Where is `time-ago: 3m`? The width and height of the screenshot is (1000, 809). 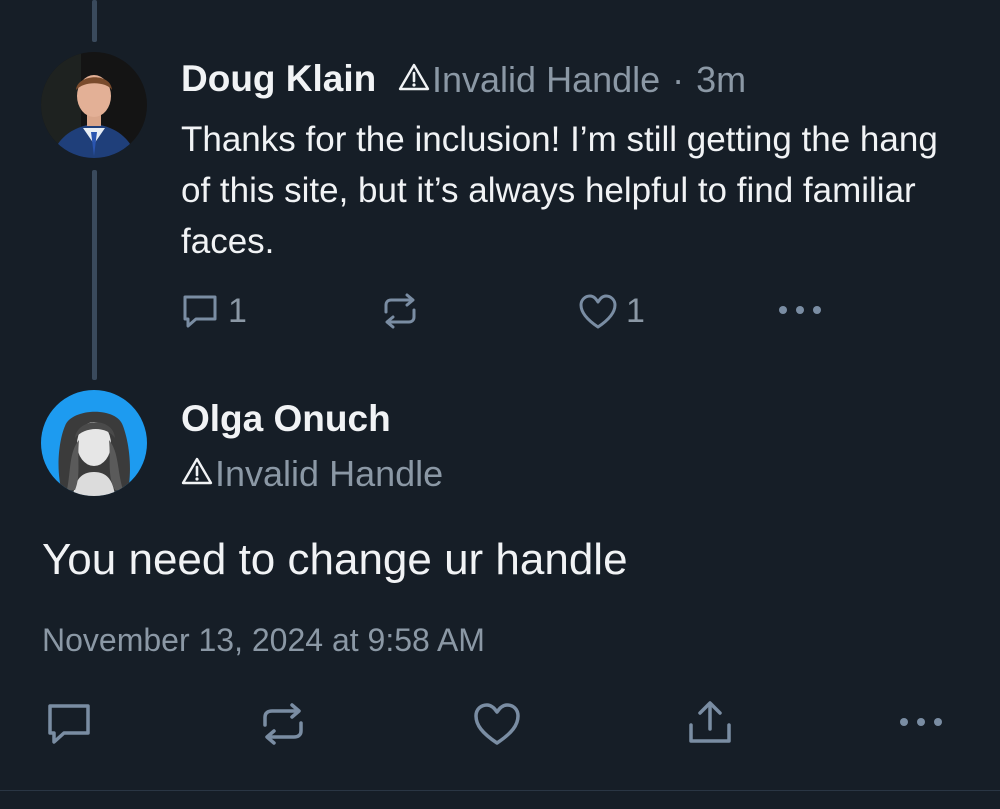 time-ago: 3m is located at coordinates (721, 80).